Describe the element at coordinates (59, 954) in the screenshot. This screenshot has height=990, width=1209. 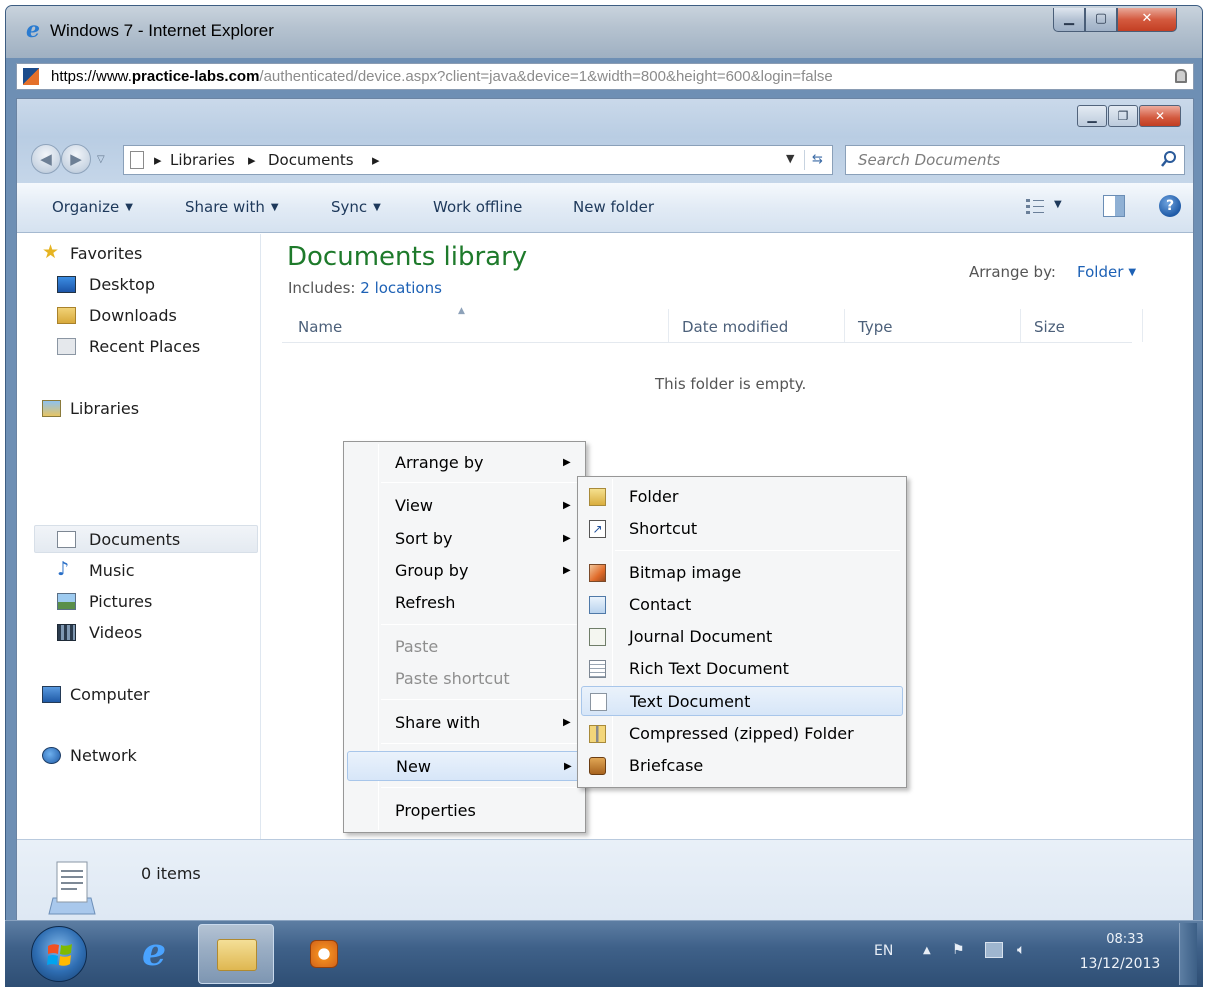
I see `start-button` at that location.